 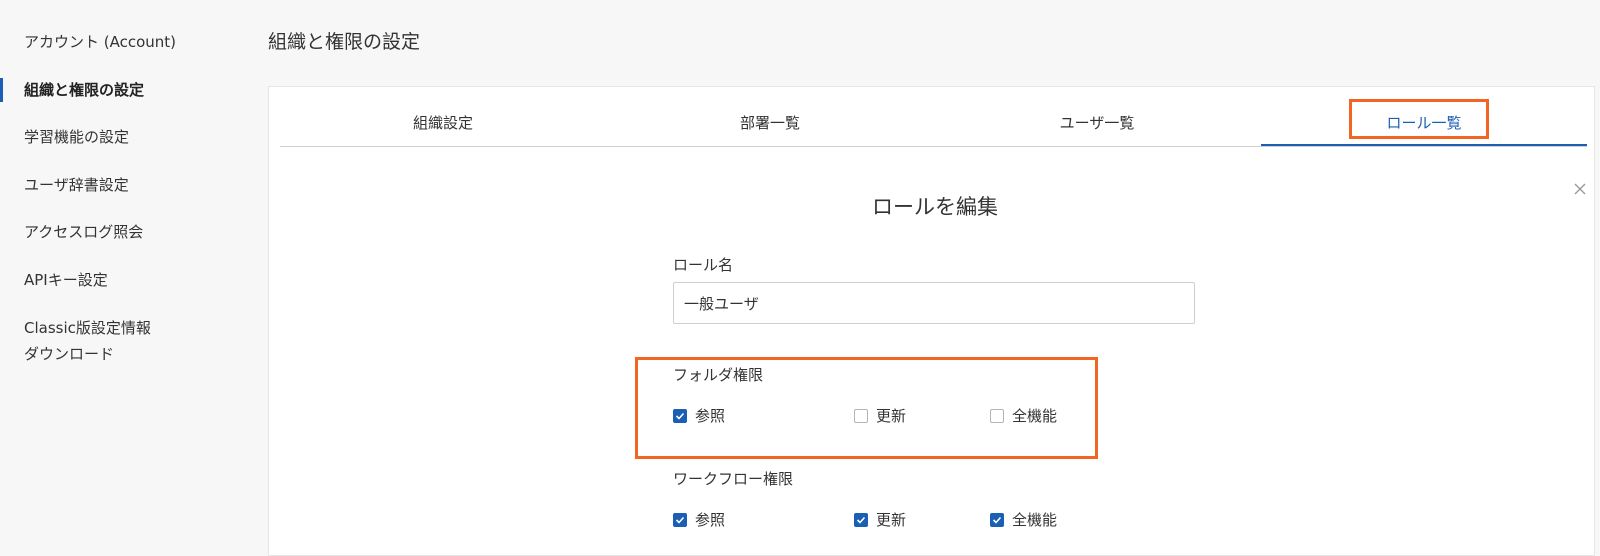 I want to click on close-icon, so click(x=1580, y=189).